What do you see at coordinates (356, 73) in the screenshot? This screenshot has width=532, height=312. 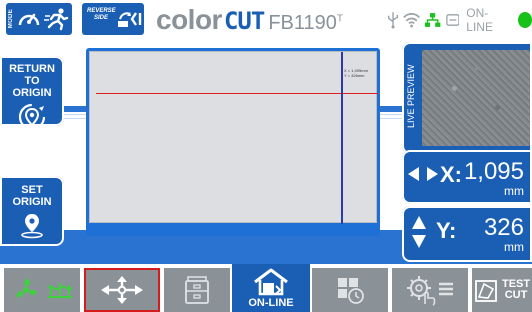 I see `coordinate-label: X = 1,095mm Y = 326mm` at bounding box center [356, 73].